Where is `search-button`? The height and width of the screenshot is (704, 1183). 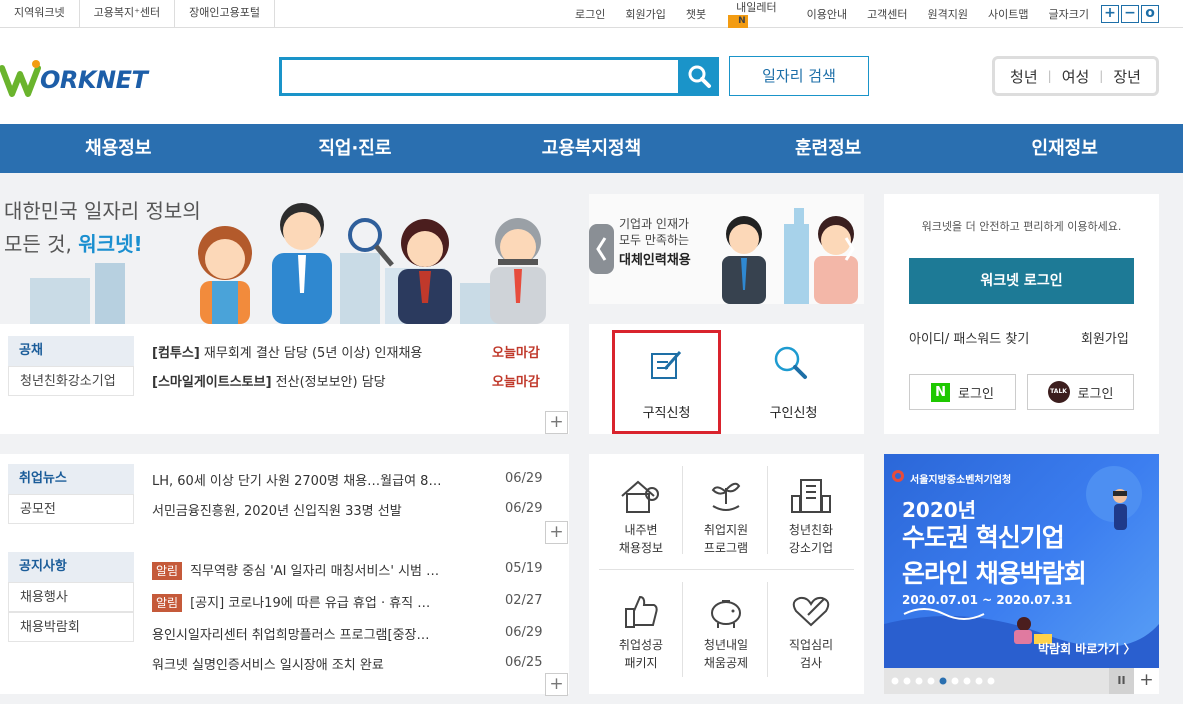 search-button is located at coordinates (699, 76).